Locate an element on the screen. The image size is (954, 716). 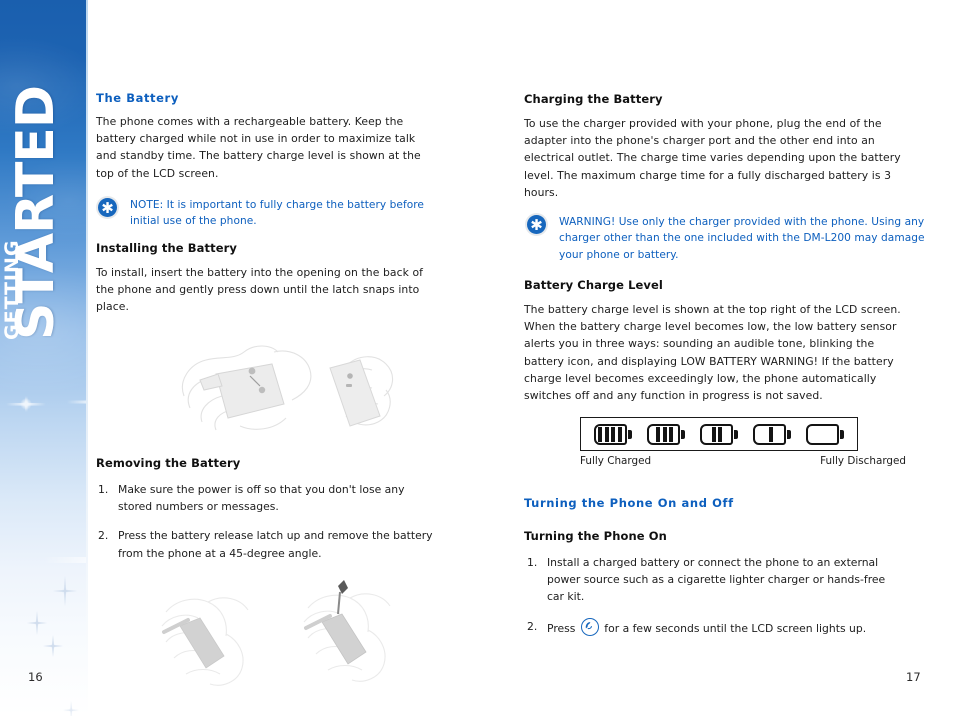
battery-diagram-labels: Fully Charged Fully Discharged is located at coordinates (743, 461).